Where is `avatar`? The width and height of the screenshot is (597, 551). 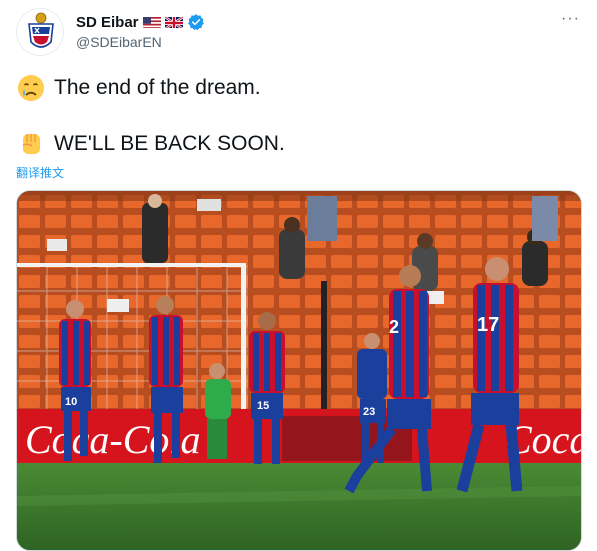
avatar is located at coordinates (40, 32).